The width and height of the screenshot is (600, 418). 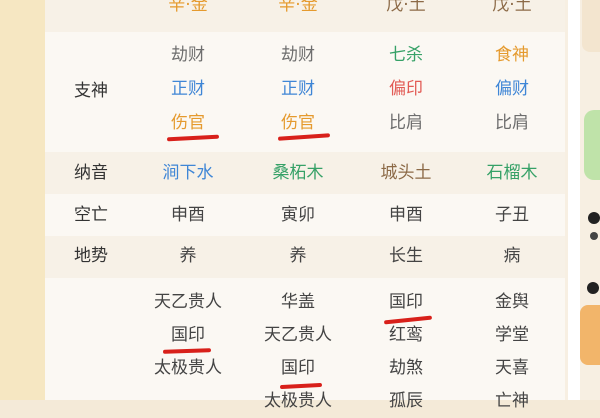 I want to click on shensha-col1-item: 国印, so click(x=188, y=335).